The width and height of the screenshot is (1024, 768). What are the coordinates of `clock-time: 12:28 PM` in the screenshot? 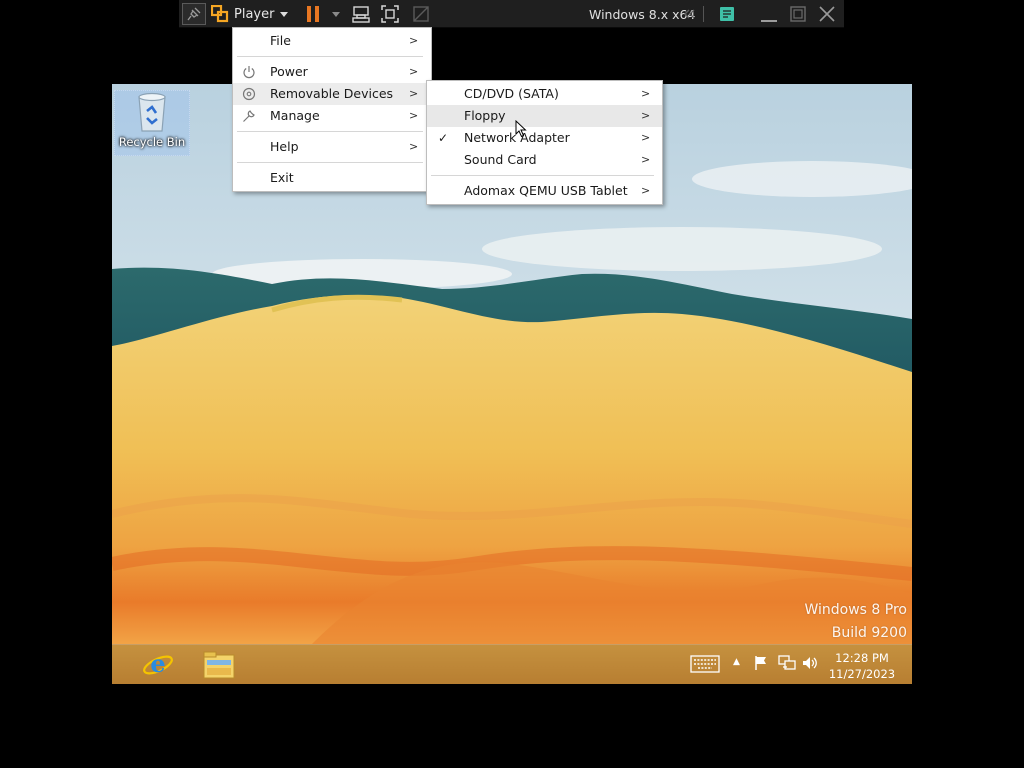 It's located at (862, 658).